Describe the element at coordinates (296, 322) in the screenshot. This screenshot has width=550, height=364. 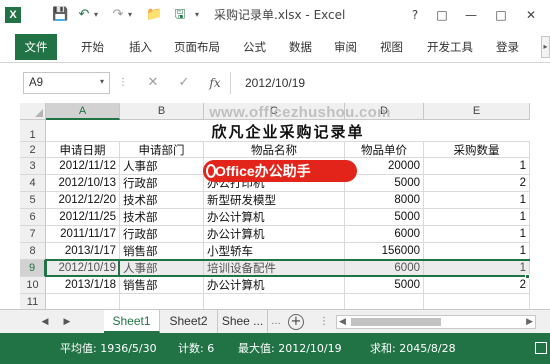
I see `add-sheet-button: +` at that location.